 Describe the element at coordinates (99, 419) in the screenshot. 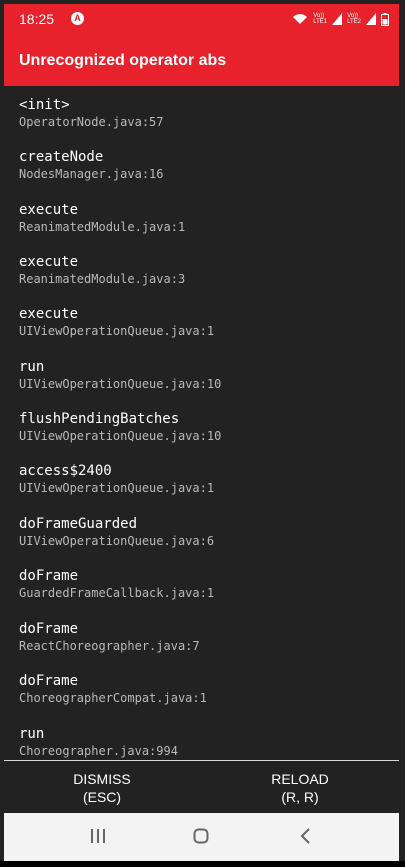

I see `stack-frame-method: flushPendingBatches` at that location.